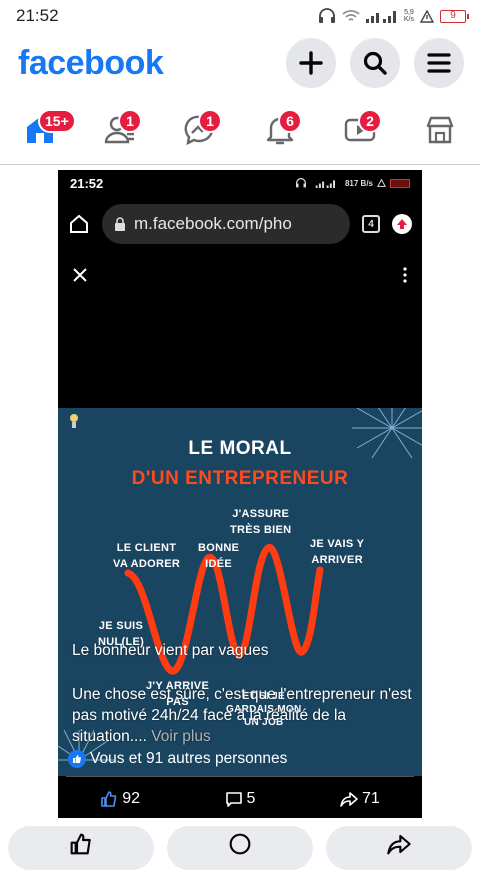  Describe the element at coordinates (240, 16) in the screenshot. I see `status-bar: 21:52 5,9 K/s 9` at that location.